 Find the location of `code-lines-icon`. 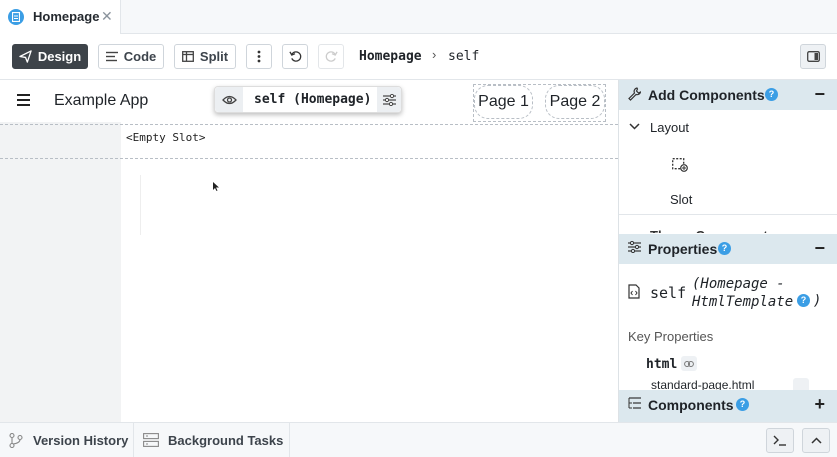

code-lines-icon is located at coordinates (111, 56).